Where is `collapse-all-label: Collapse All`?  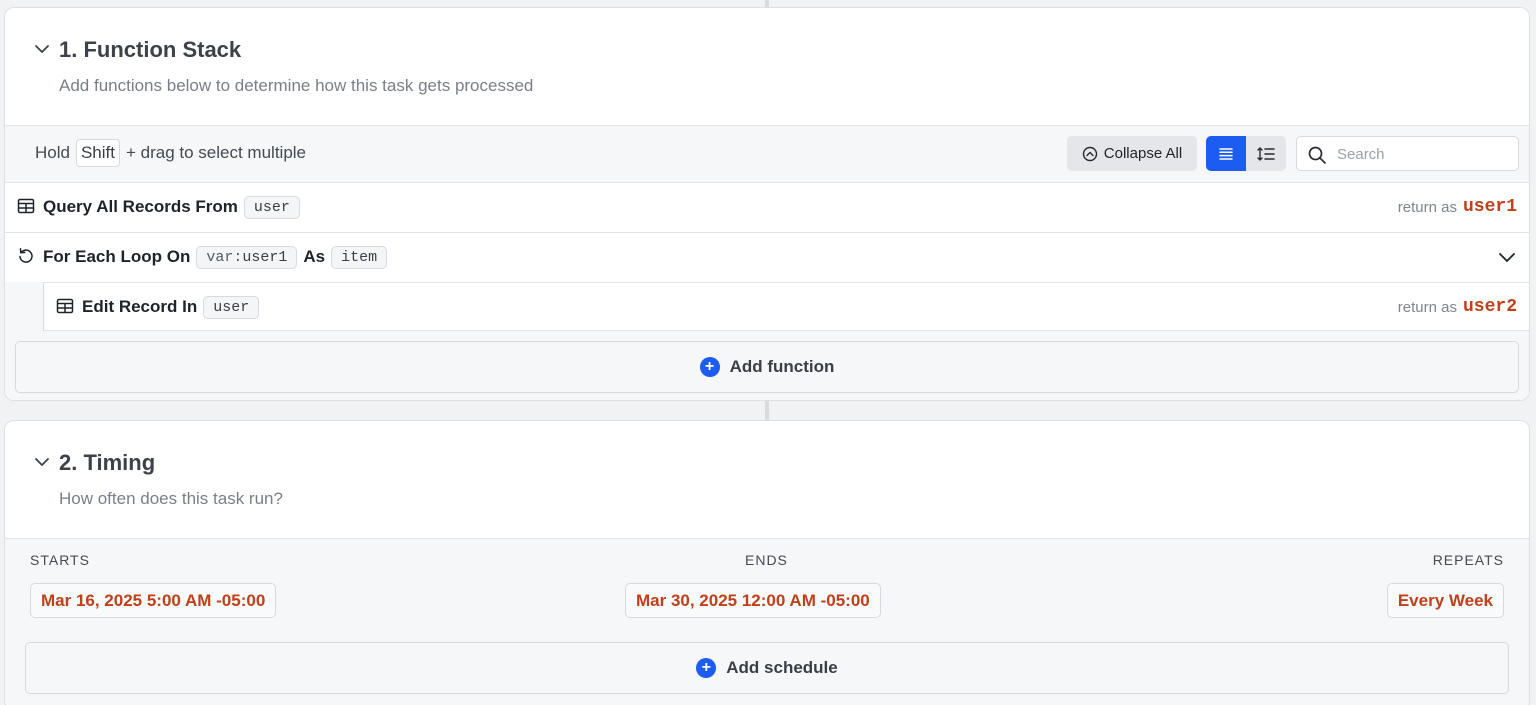
collapse-all-label: Collapse All is located at coordinates (1143, 153).